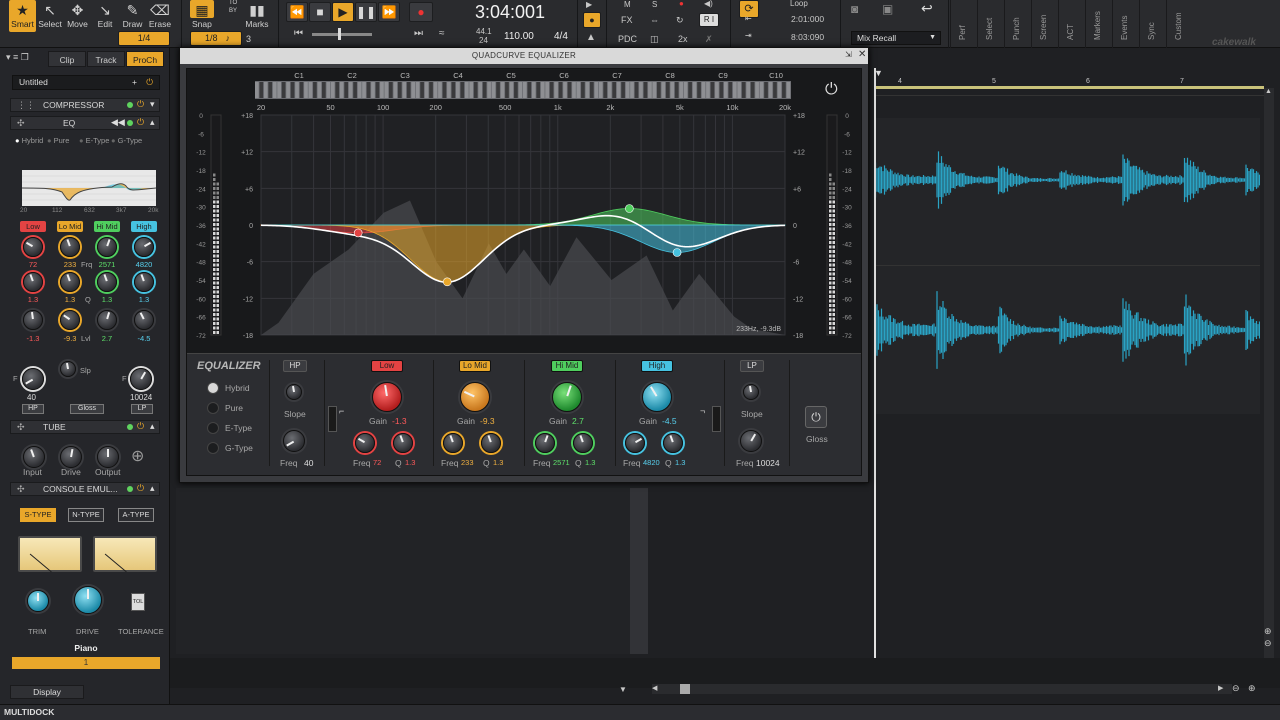 The image size is (1280, 720). I want to click on window-title: QUADCURVE EQUALIZER, so click(524, 56).